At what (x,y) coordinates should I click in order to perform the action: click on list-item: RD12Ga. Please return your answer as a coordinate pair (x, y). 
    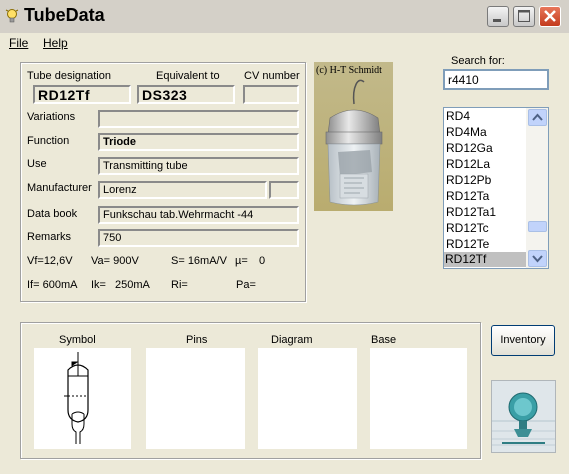
    Looking at the image, I should click on (469, 148).